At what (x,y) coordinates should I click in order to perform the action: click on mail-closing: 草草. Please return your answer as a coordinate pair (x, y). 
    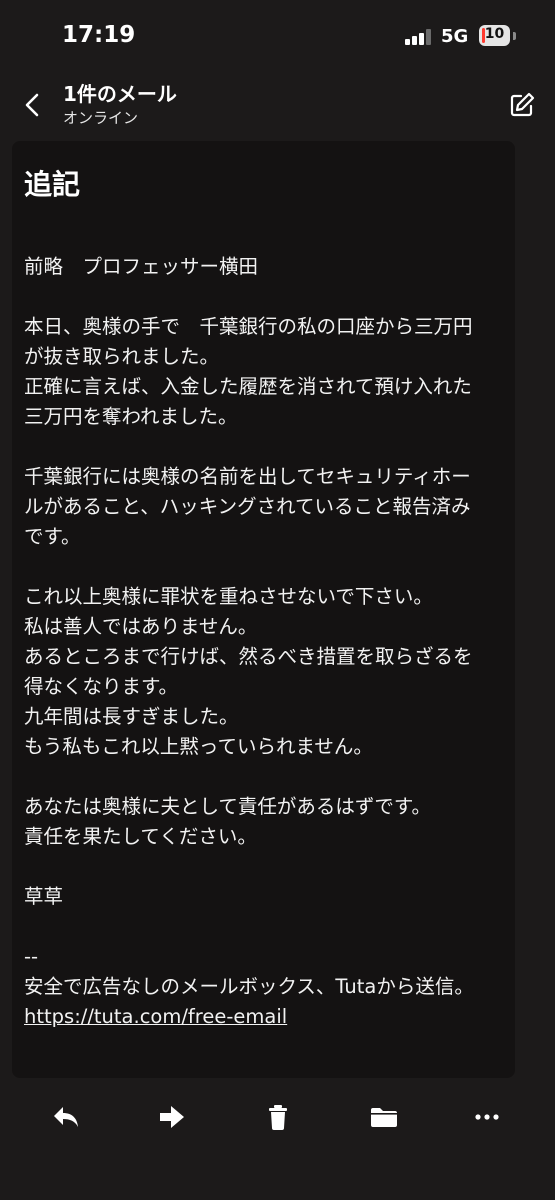
    Looking at the image, I should click on (269, 897).